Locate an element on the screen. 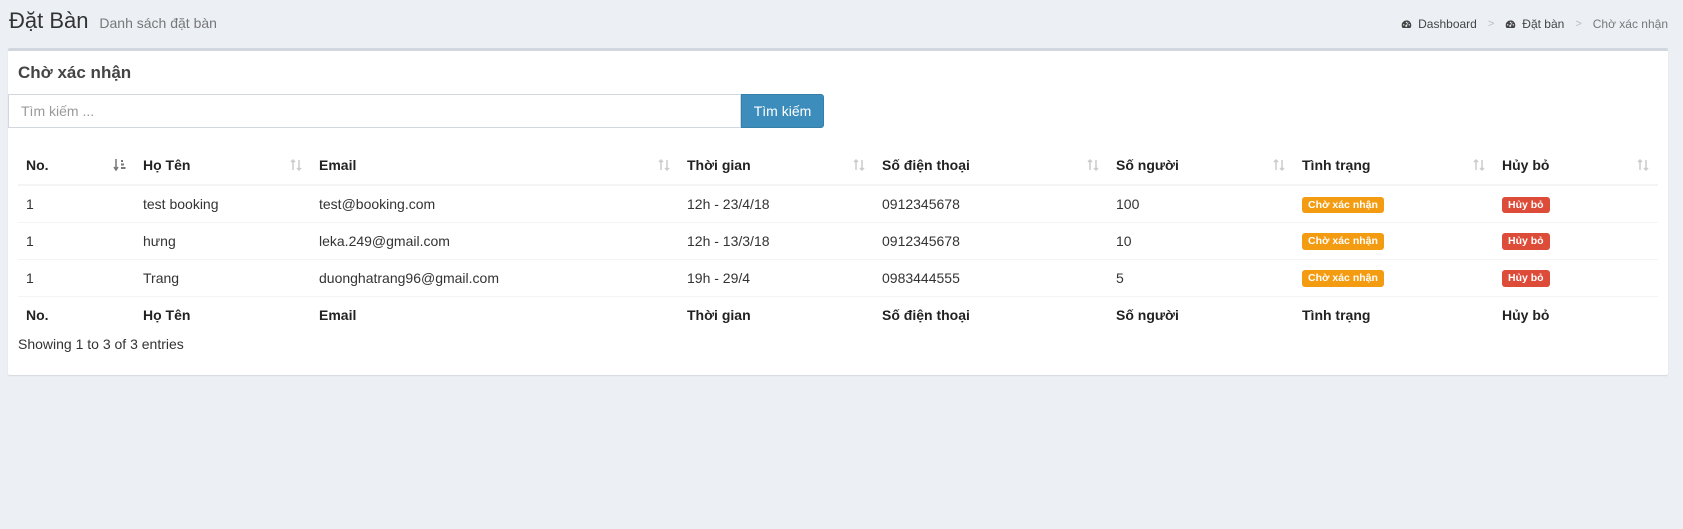 This screenshot has width=1683, height=529. table-header-row: No. Họ Tên Email Thời gian Số điện thoại is located at coordinates (838, 165).